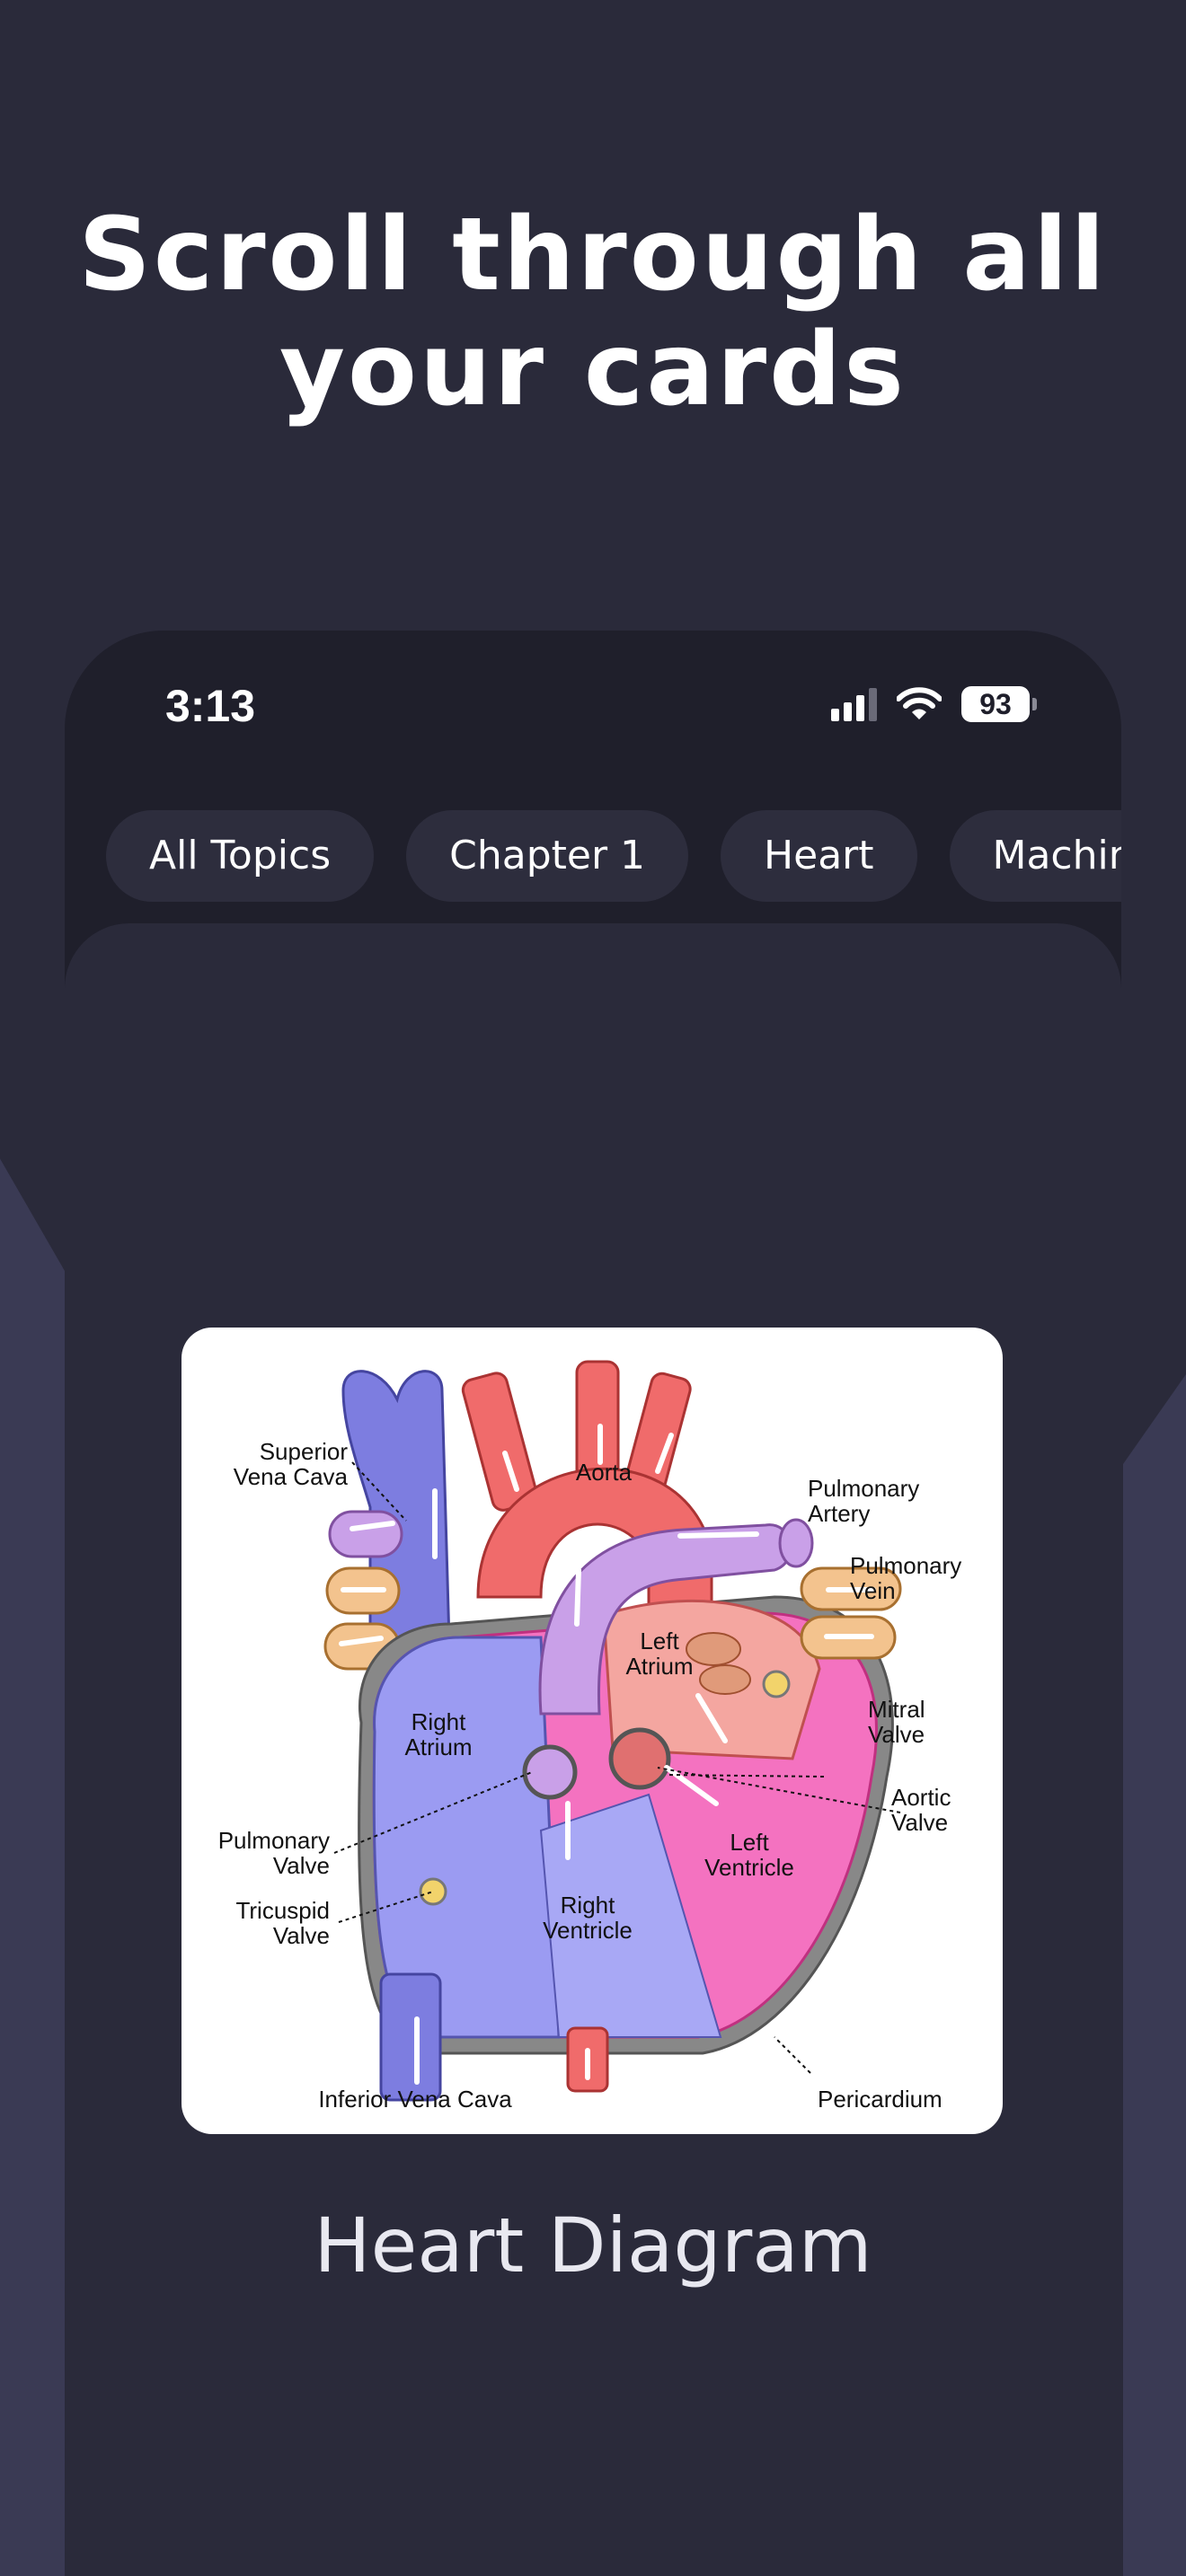  Describe the element at coordinates (1154, 1975) in the screenshot. I see `background-shape-right` at that location.